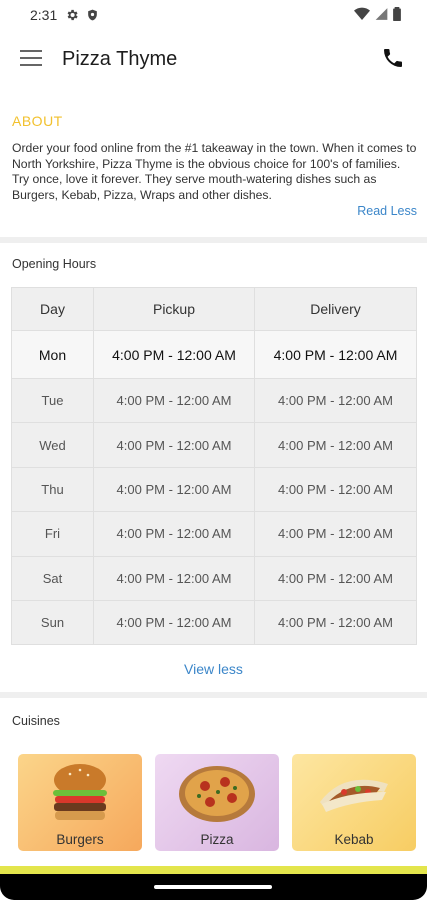 This screenshot has width=427, height=900. Describe the element at coordinates (31, 59) in the screenshot. I see `hamburger-menu-icon` at that location.